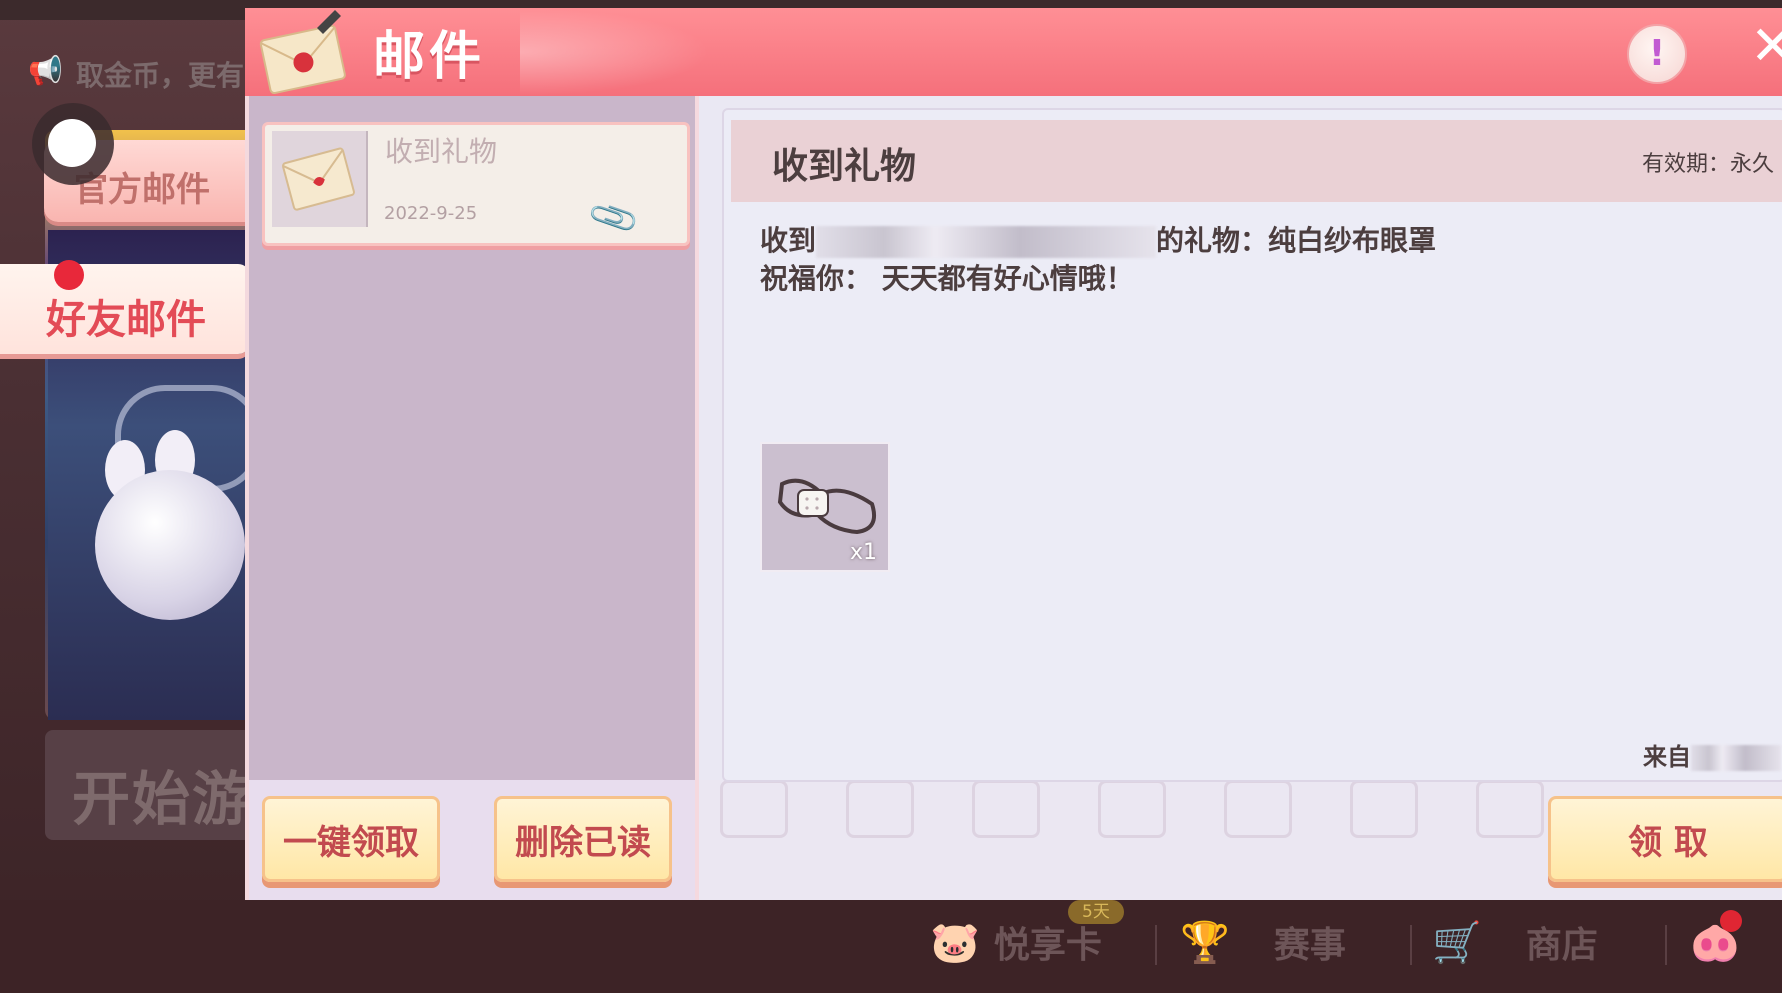 This screenshot has height=993, width=1782. I want to click on mail-body-gift: 的礼物：纯白纱布眼罩, so click(1296, 240).